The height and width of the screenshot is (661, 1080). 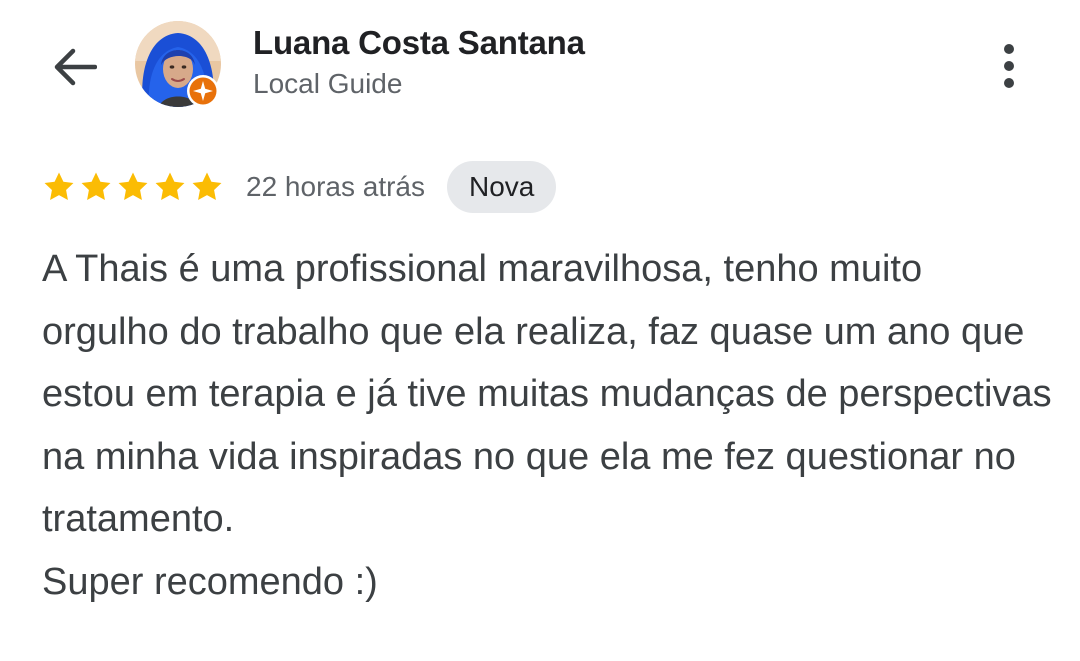 What do you see at coordinates (502, 187) in the screenshot?
I see `new-badge: Nova` at bounding box center [502, 187].